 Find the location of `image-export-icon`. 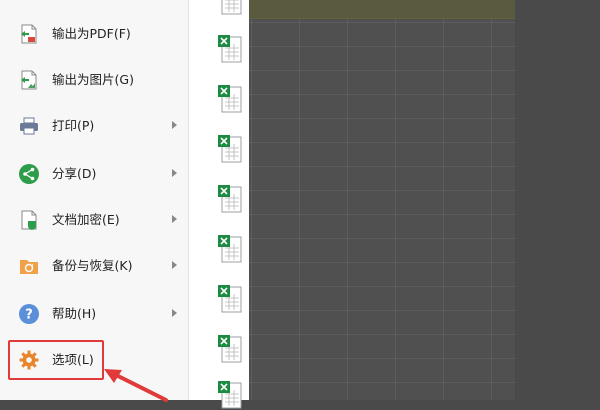

image-export-icon is located at coordinates (29, 80).